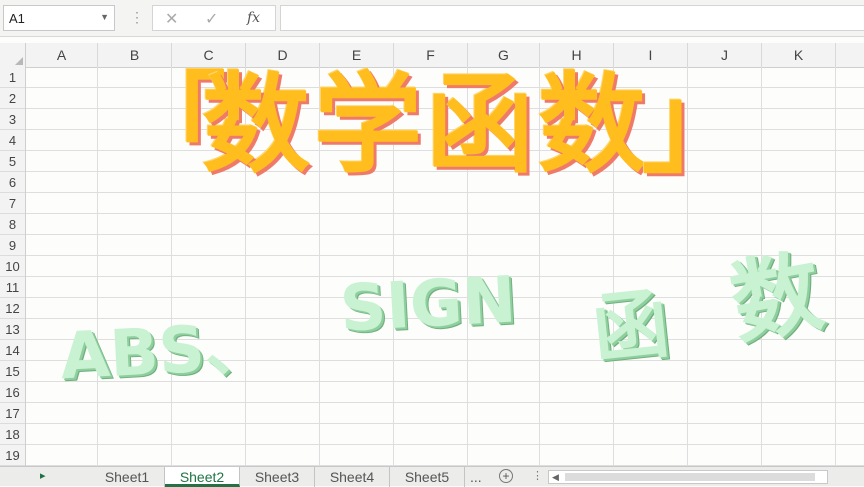 Image resolution: width=864 pixels, height=487 pixels. What do you see at coordinates (352, 477) in the screenshot?
I see `sheet-tab-sheet4: Sheet4` at bounding box center [352, 477].